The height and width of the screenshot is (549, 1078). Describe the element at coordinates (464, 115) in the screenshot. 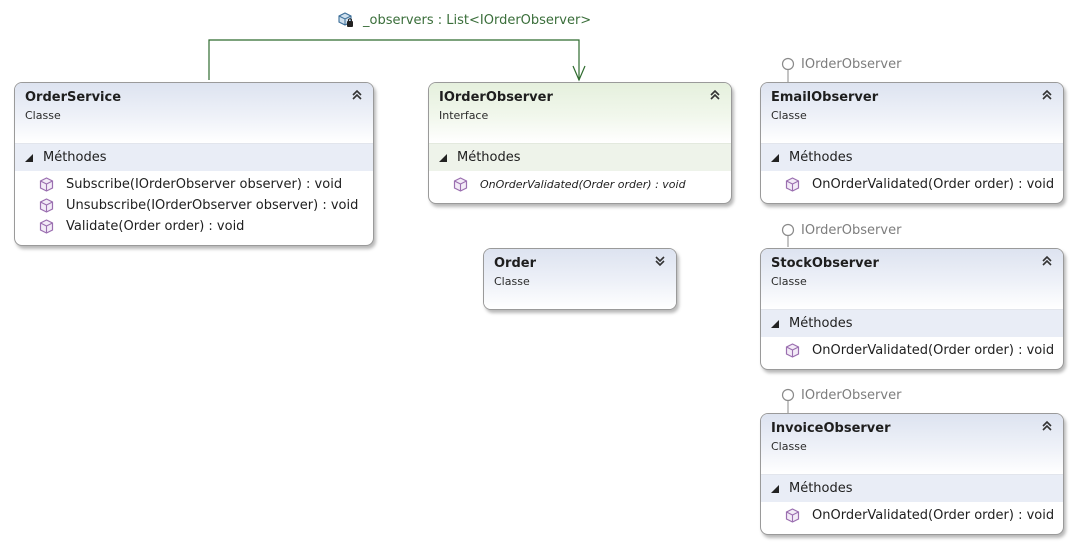

I see `shape-kind: Interface` at that location.